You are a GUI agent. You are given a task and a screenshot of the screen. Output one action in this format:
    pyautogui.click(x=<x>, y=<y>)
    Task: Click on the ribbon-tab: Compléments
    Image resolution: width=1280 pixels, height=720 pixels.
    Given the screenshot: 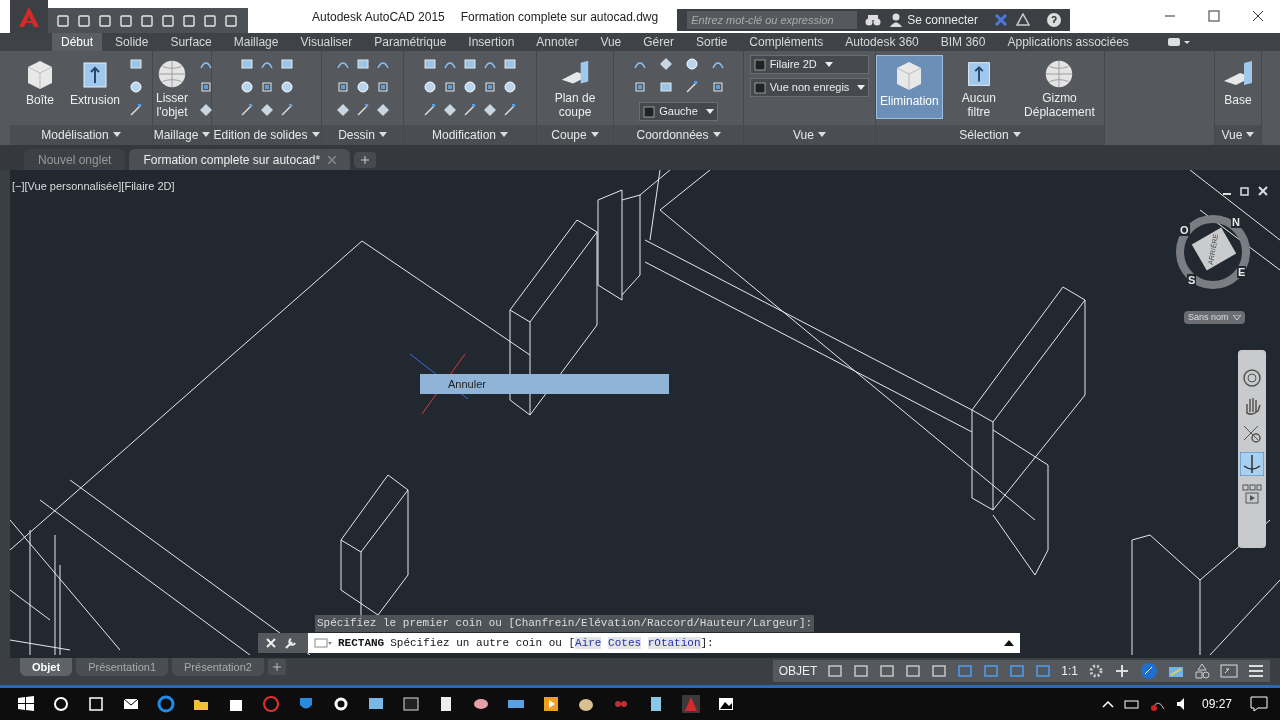 What is the action you would take?
    pyautogui.click(x=786, y=42)
    